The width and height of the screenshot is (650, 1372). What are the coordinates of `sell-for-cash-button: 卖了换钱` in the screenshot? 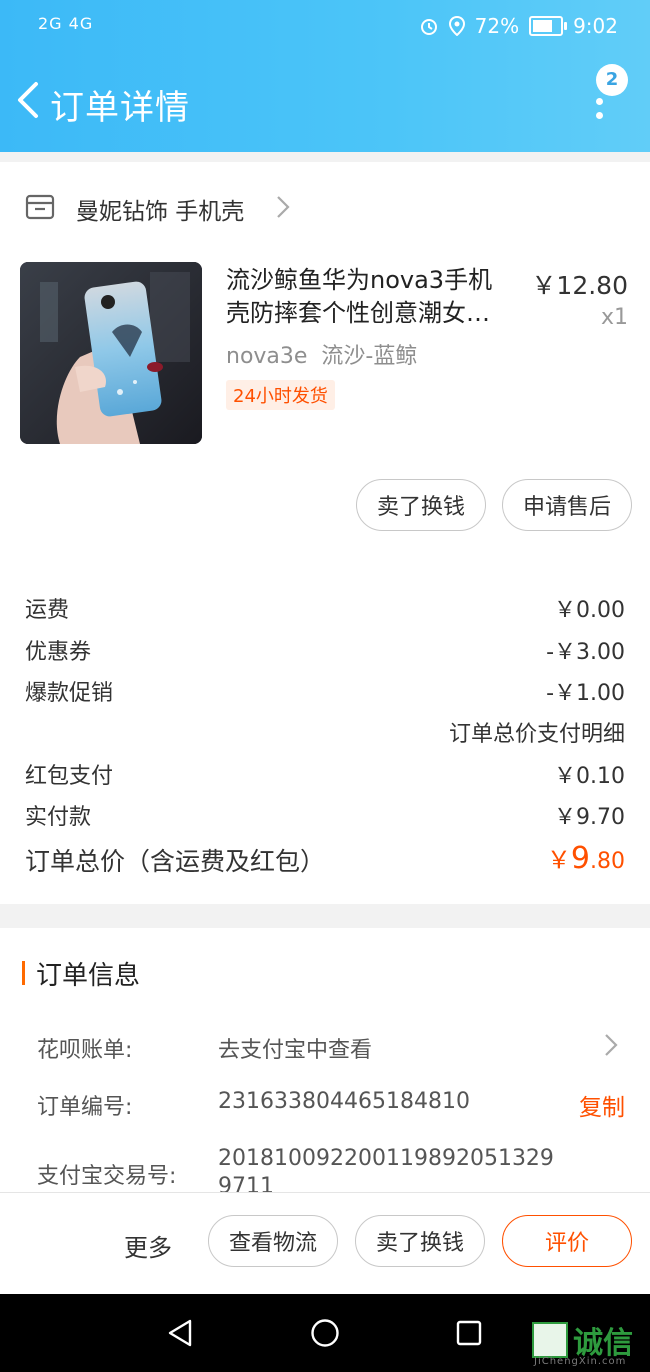 It's located at (421, 505).